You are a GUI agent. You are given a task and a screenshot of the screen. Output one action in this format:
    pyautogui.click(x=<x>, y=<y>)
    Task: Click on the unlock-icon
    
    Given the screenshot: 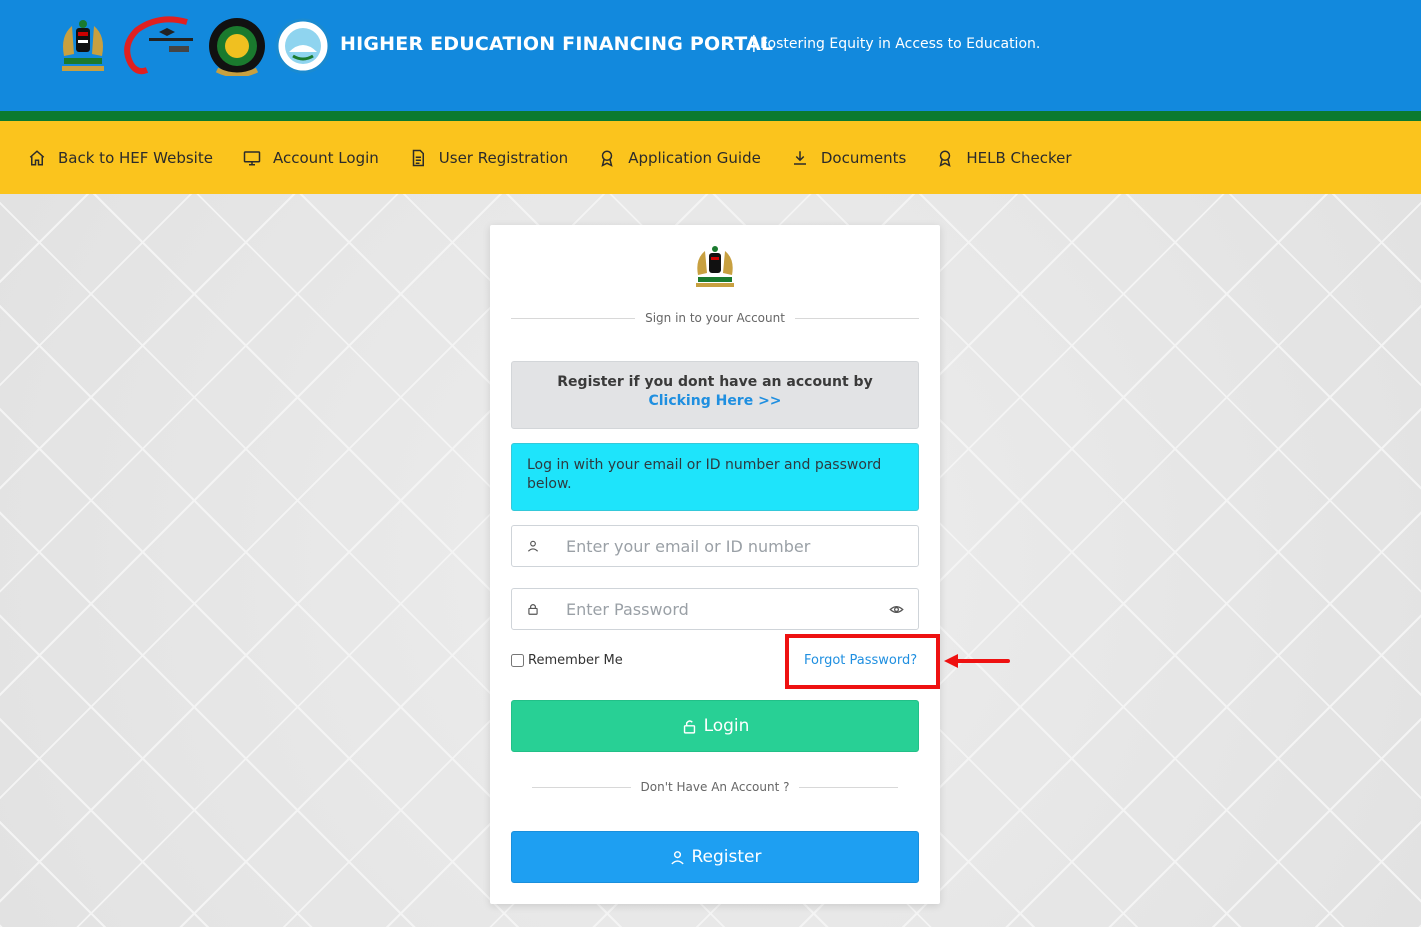 What is the action you would take?
    pyautogui.click(x=689, y=726)
    